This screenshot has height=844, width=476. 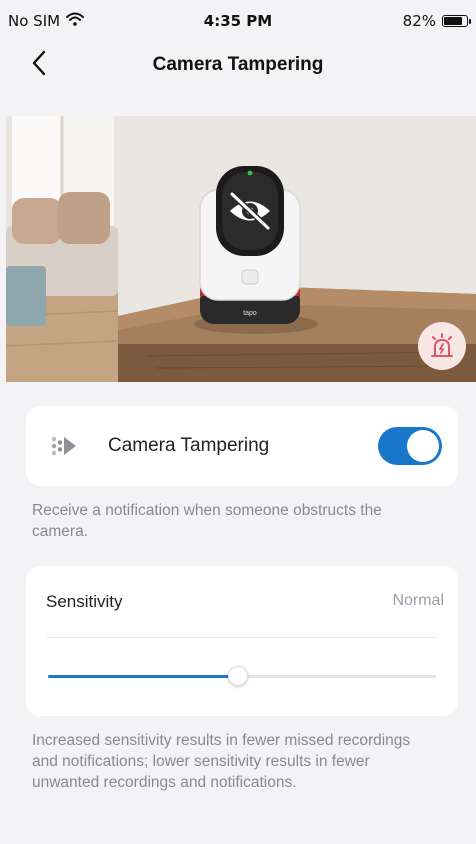 I want to click on battery-percent: 82%, so click(x=419, y=21).